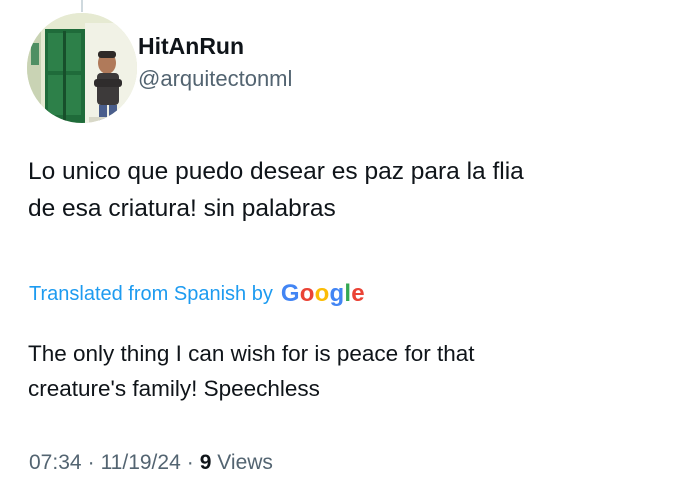 The width and height of the screenshot is (700, 490). What do you see at coordinates (174, 388) in the screenshot?
I see `translated-text-line: creature's family! Speechless` at bounding box center [174, 388].